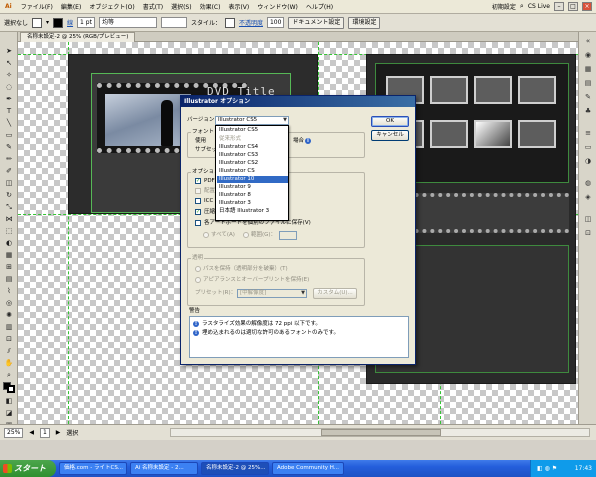  I want to click on magic-wand-tool-icon: ✧, so click(9, 75).